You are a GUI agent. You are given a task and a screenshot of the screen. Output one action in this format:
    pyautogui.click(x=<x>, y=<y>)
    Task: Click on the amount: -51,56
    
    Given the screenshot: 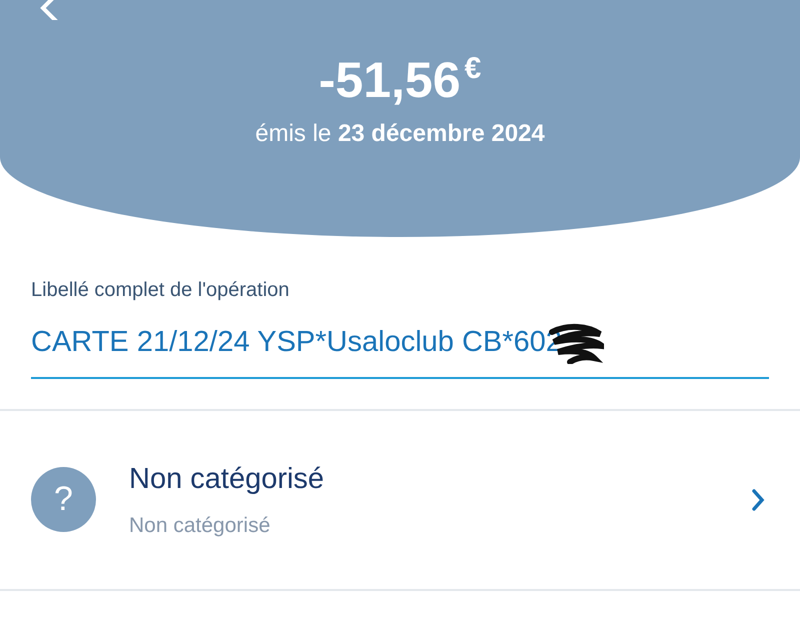 What is the action you would take?
    pyautogui.click(x=389, y=80)
    